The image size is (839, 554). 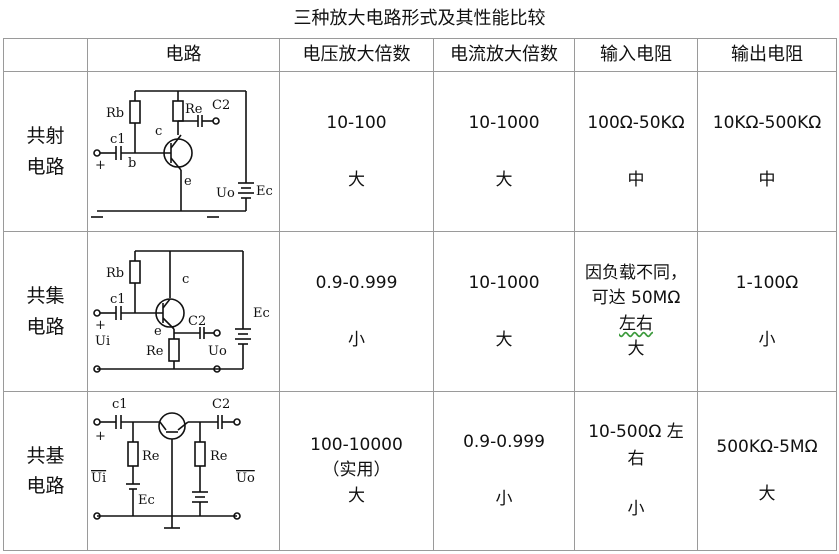 I want to click on output-resistance-cell: 1-100Ω 小, so click(x=767, y=311).